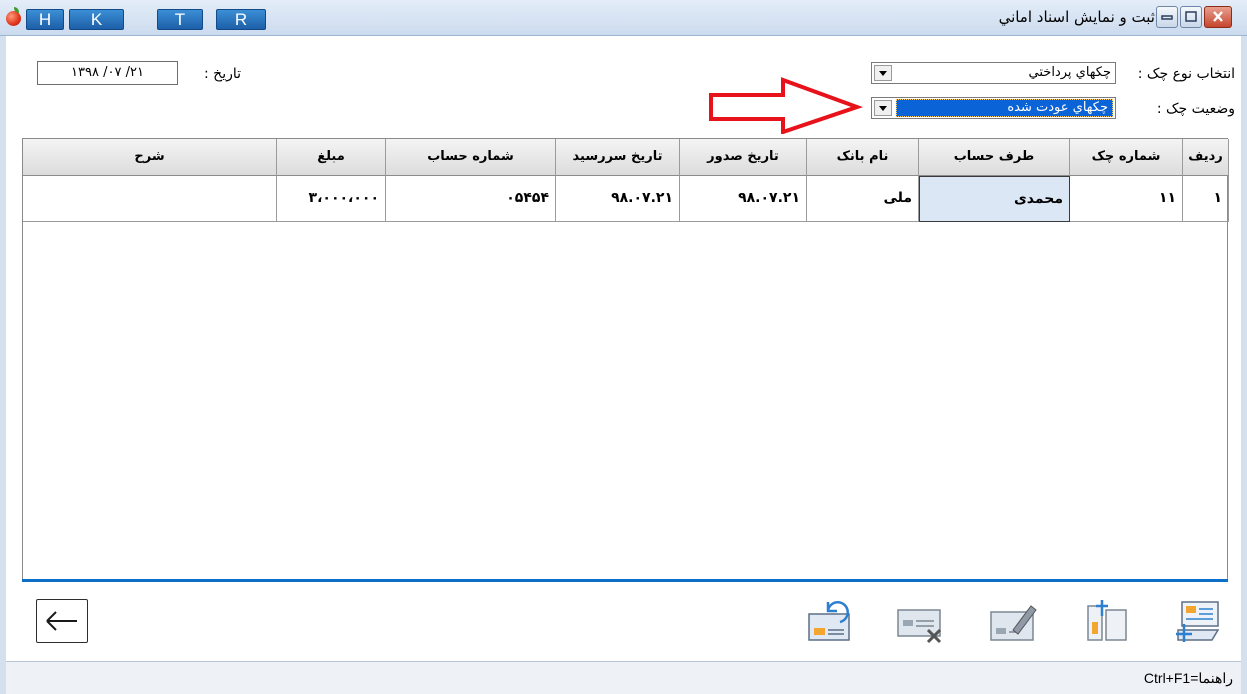  What do you see at coordinates (625, 580) in the screenshot?
I see `grid-divider` at bounding box center [625, 580].